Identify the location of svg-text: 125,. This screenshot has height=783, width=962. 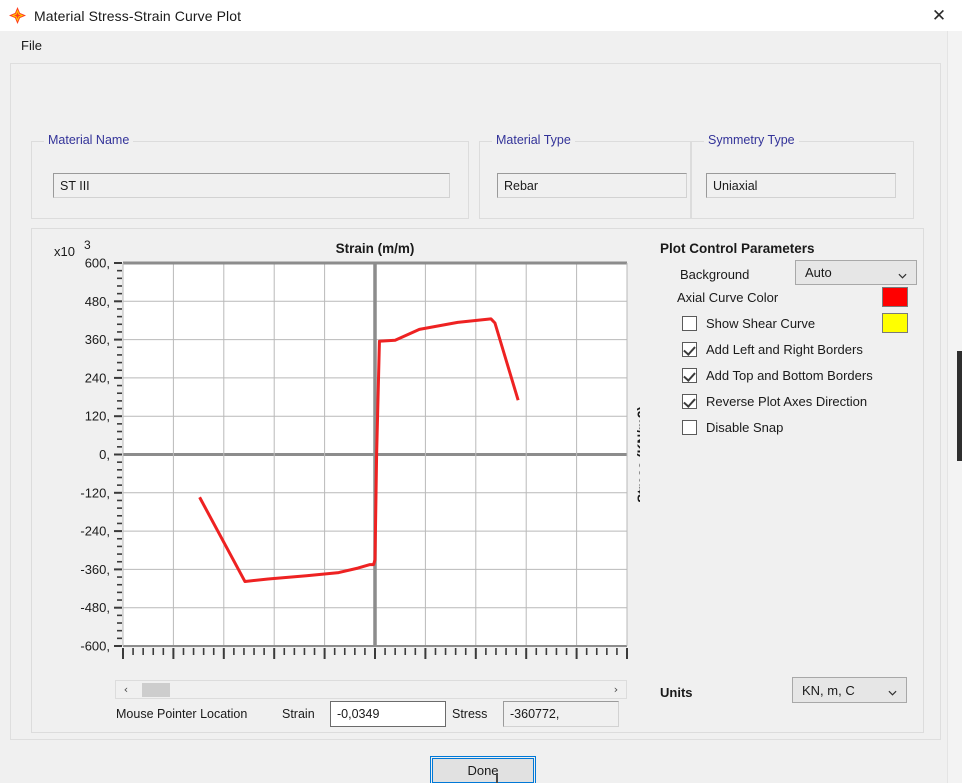
(122, 664).